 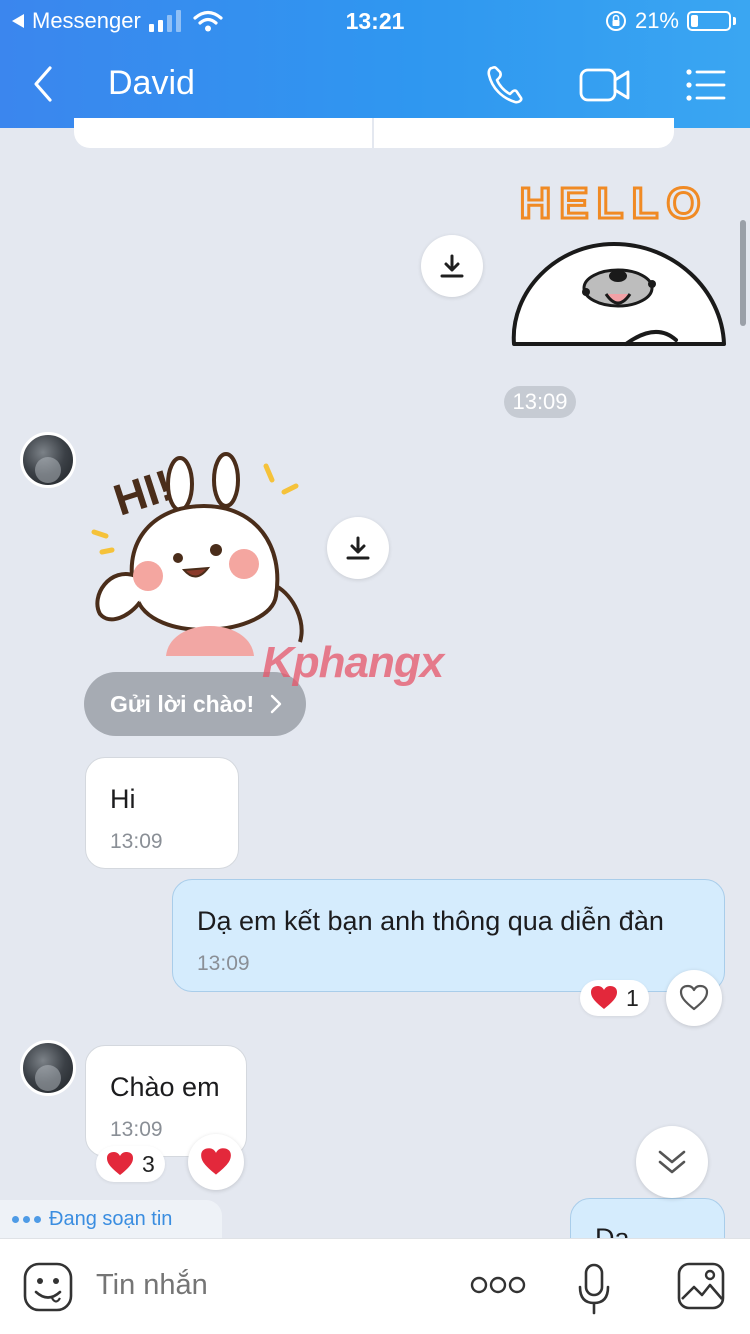 What do you see at coordinates (276, 704) in the screenshot?
I see `chevron-right-icon` at bounding box center [276, 704].